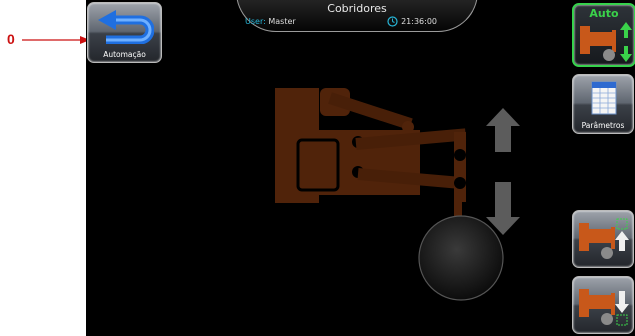 Image resolution: width=635 pixels, height=336 pixels. I want to click on callout-arrow-icon, so click(56, 40).